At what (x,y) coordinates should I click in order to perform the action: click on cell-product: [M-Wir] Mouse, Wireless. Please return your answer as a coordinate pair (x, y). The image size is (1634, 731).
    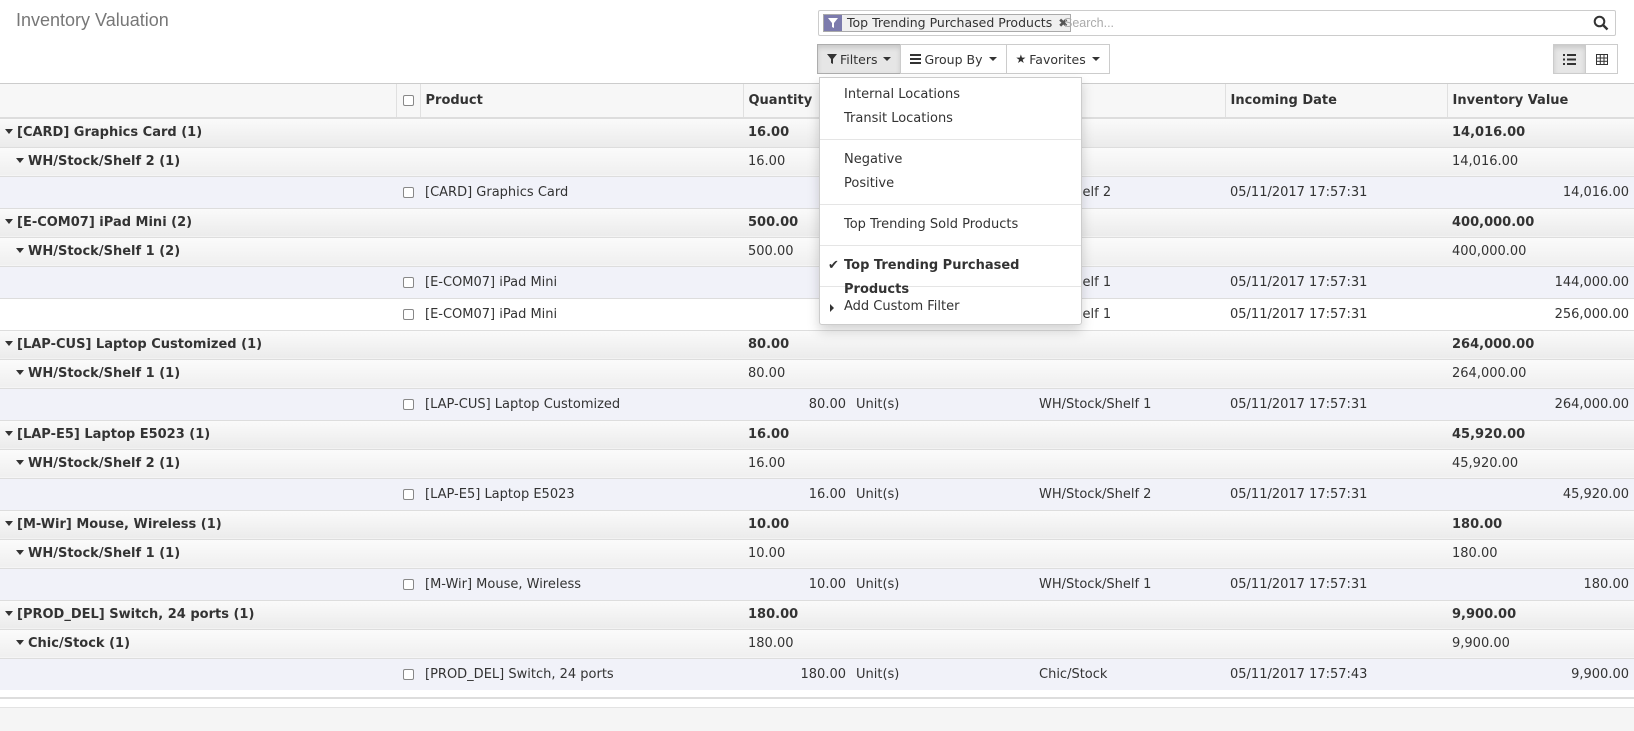
    Looking at the image, I should click on (581, 583).